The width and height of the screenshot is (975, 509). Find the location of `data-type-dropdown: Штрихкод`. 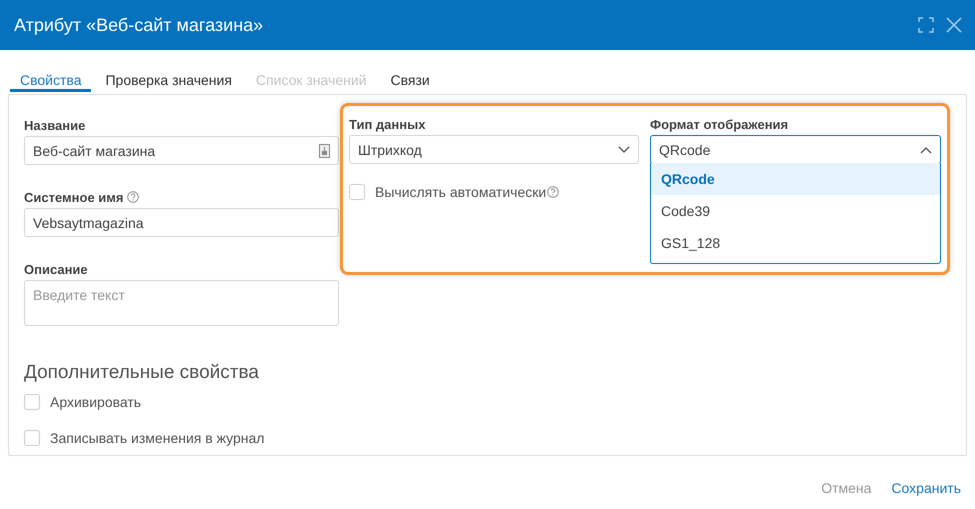

data-type-dropdown: Штрихкод is located at coordinates (494, 149).